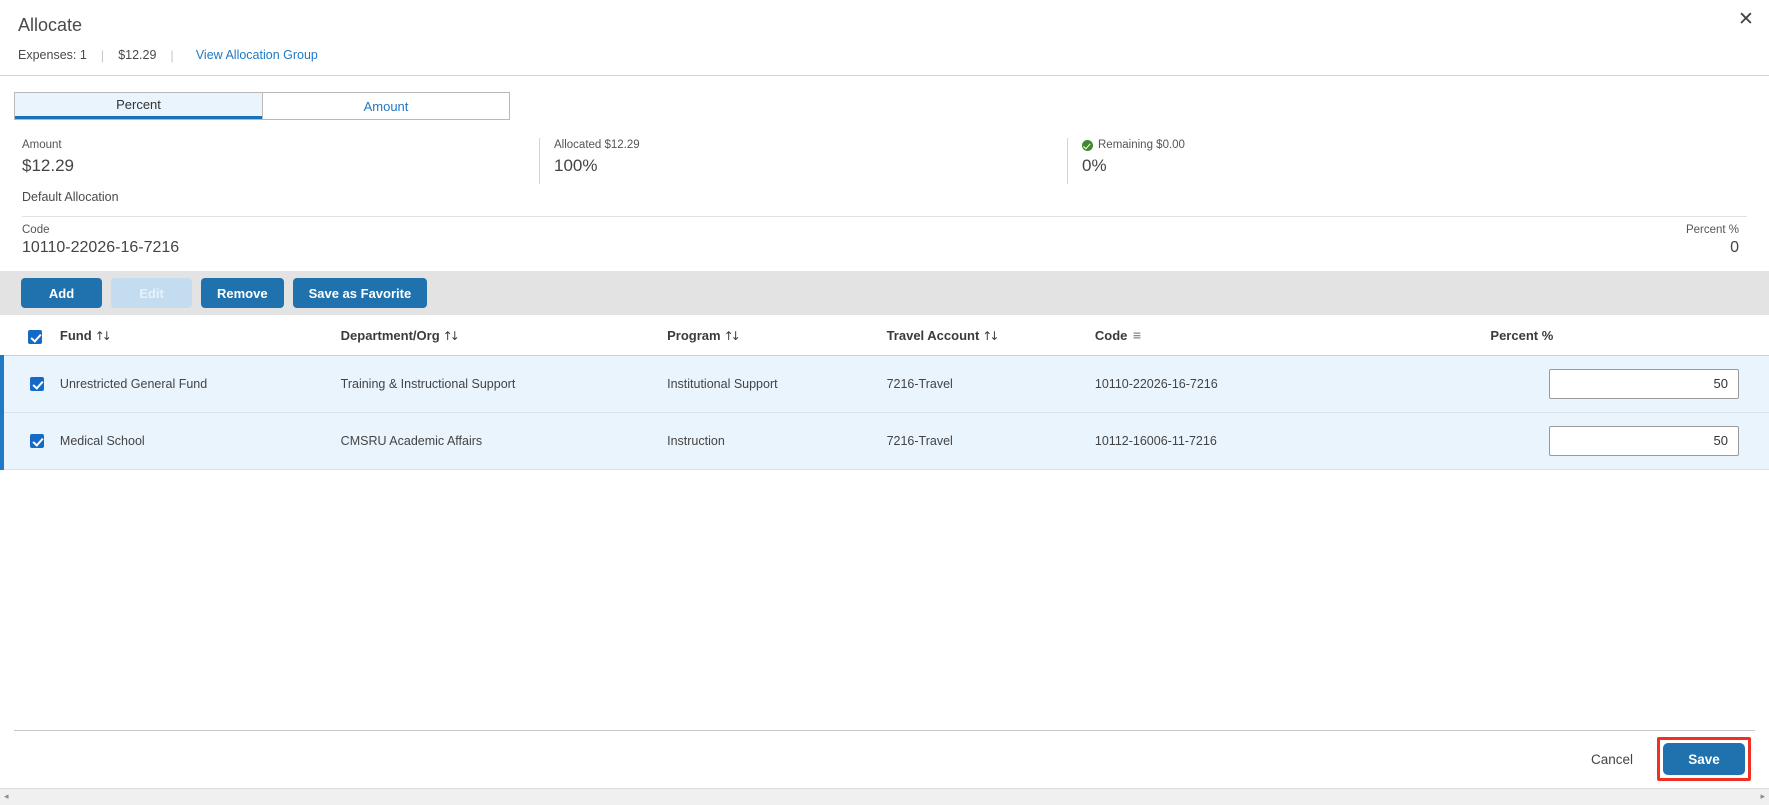  What do you see at coordinates (200, 441) in the screenshot?
I see `cell-fund: Medical School` at bounding box center [200, 441].